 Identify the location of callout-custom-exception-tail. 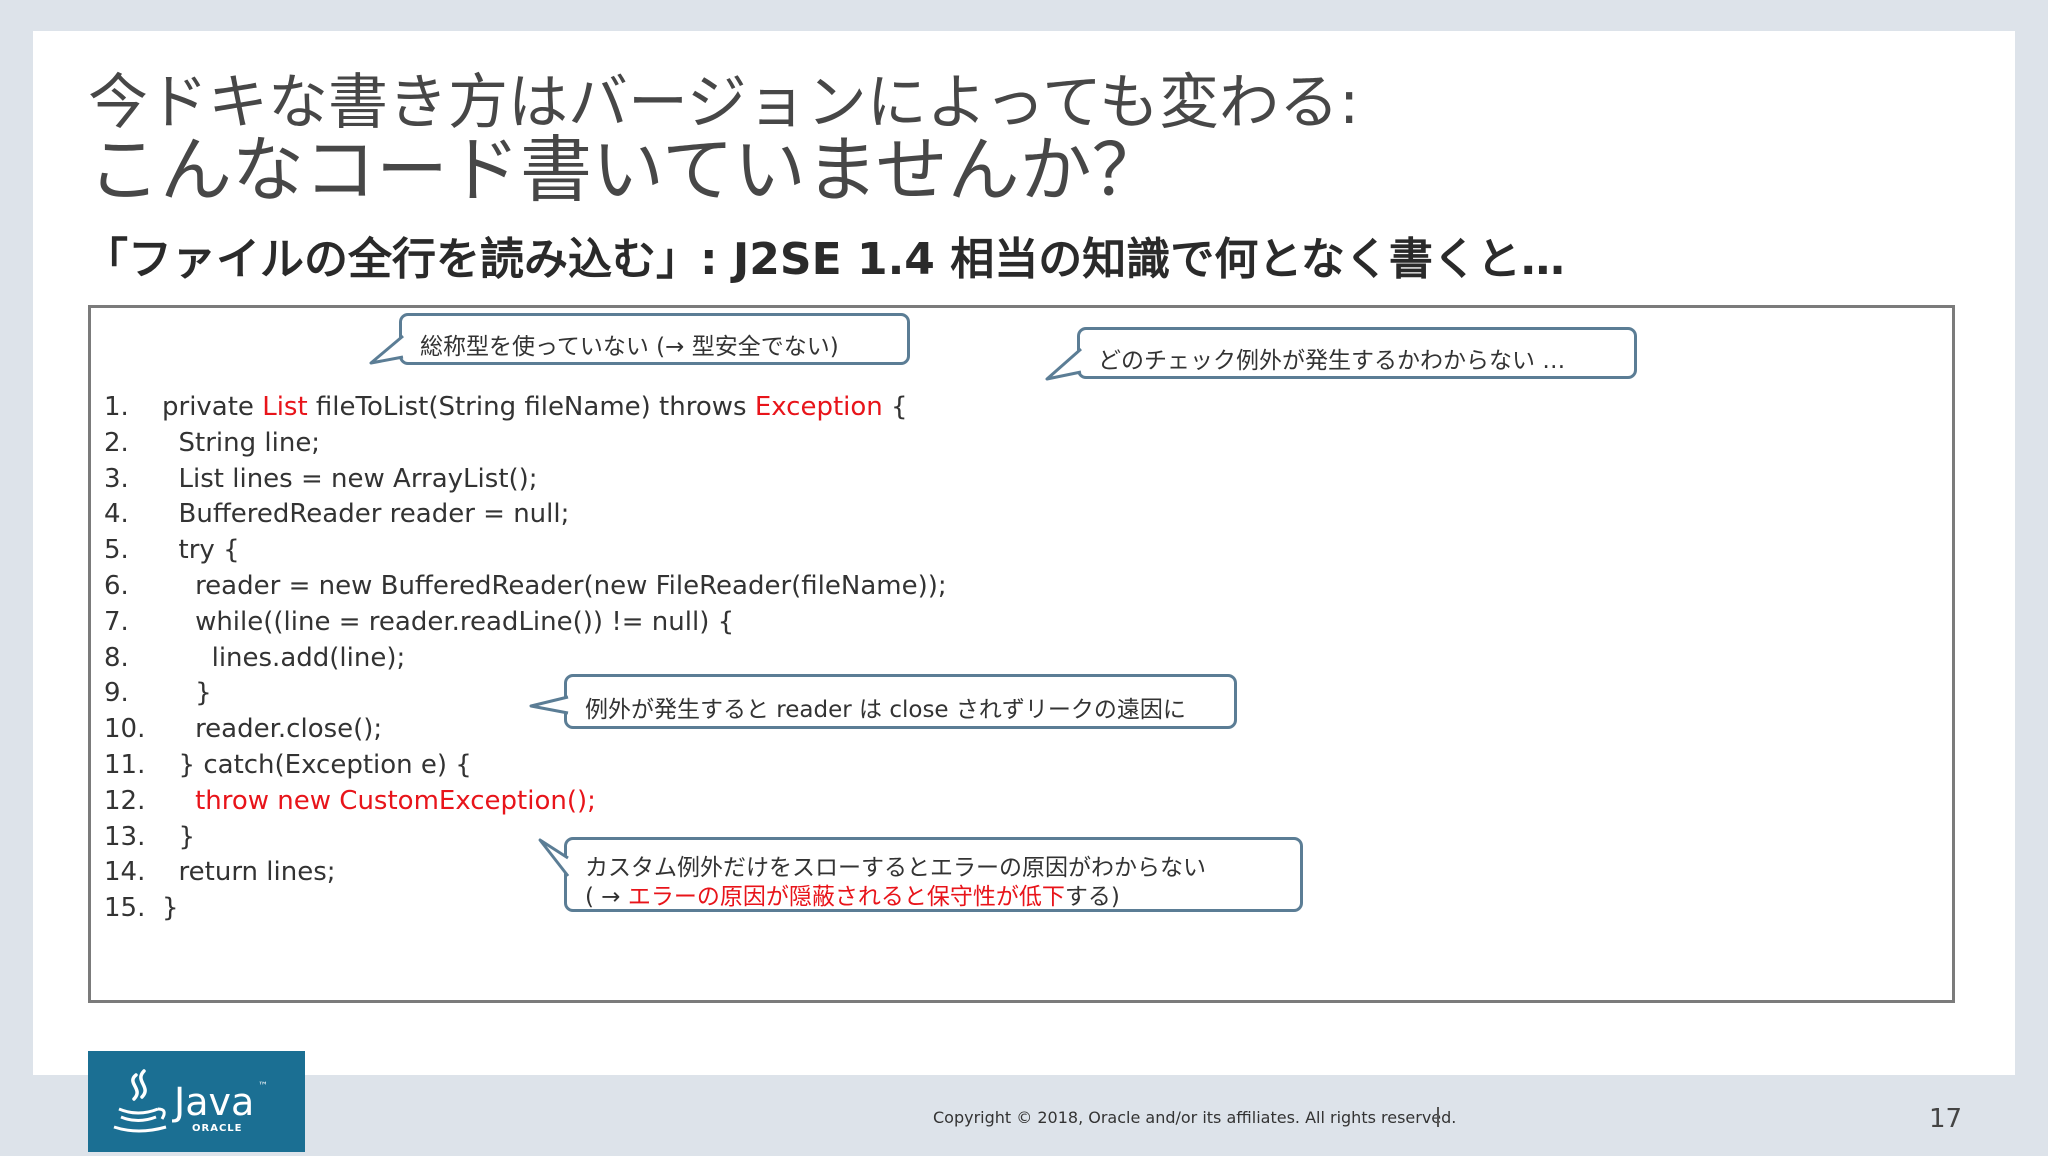
(554, 857).